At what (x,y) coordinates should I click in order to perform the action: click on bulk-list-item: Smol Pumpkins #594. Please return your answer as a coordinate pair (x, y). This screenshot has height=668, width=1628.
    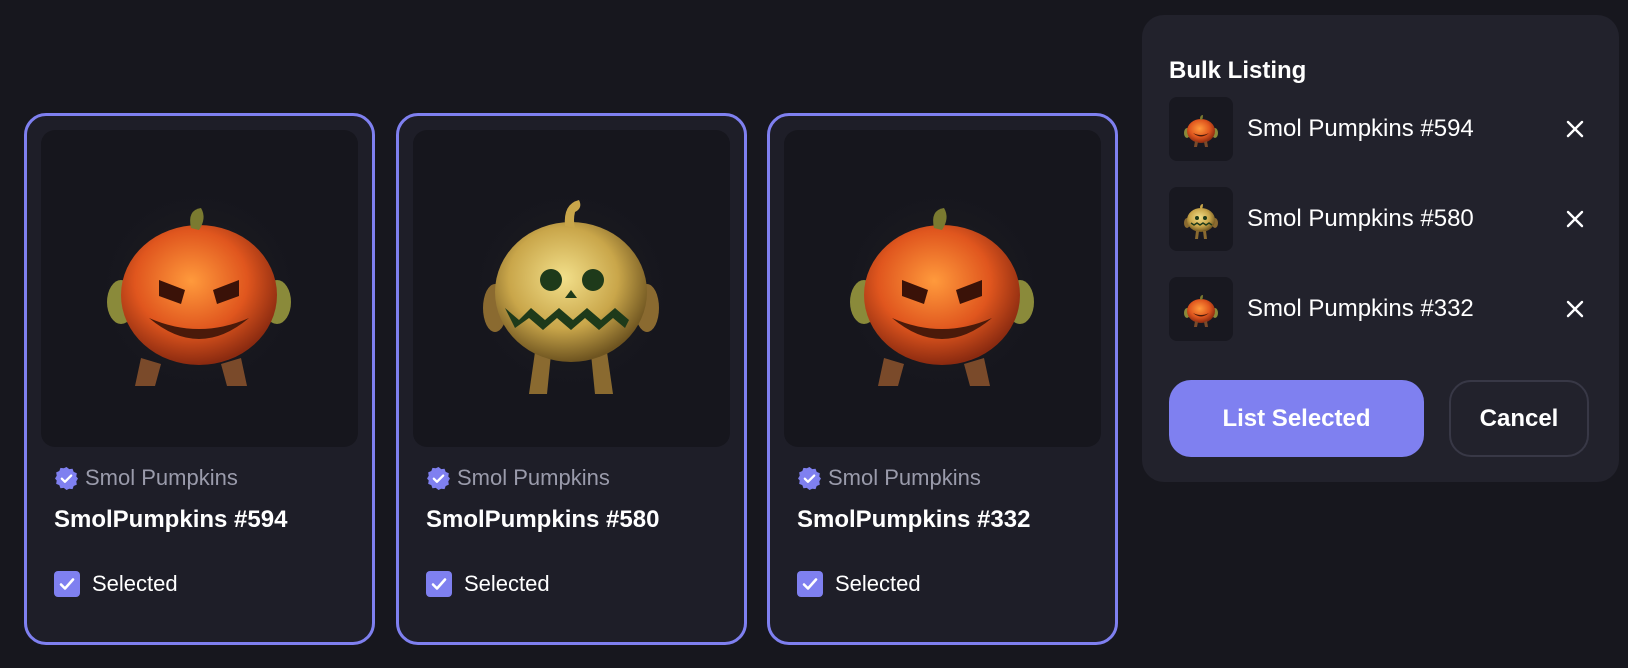
    Looking at the image, I should click on (1379, 129).